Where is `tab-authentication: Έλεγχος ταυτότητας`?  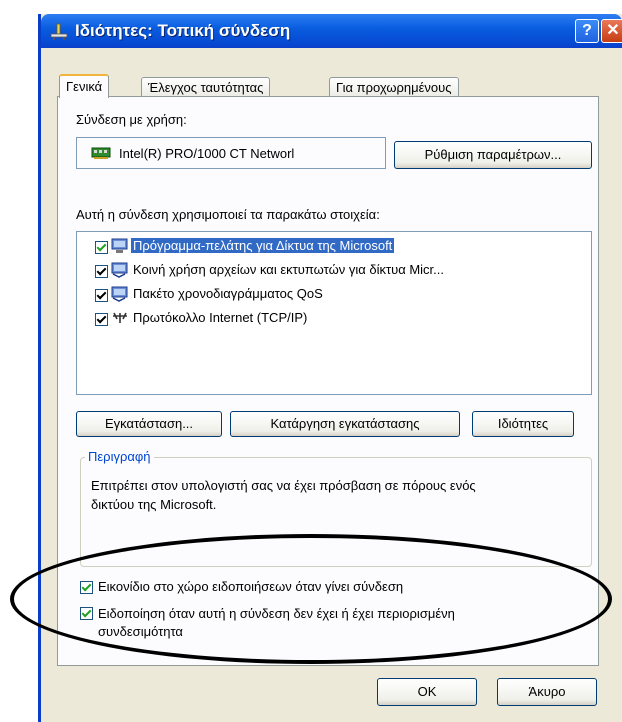 tab-authentication: Έλεγχος ταυτότητας is located at coordinates (206, 87).